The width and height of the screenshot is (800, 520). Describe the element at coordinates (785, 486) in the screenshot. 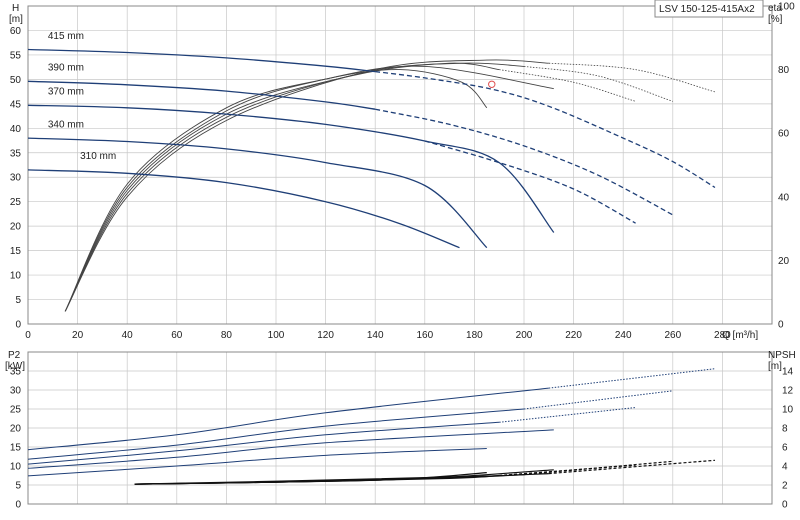

I see `npsh-tick-label: 2` at that location.